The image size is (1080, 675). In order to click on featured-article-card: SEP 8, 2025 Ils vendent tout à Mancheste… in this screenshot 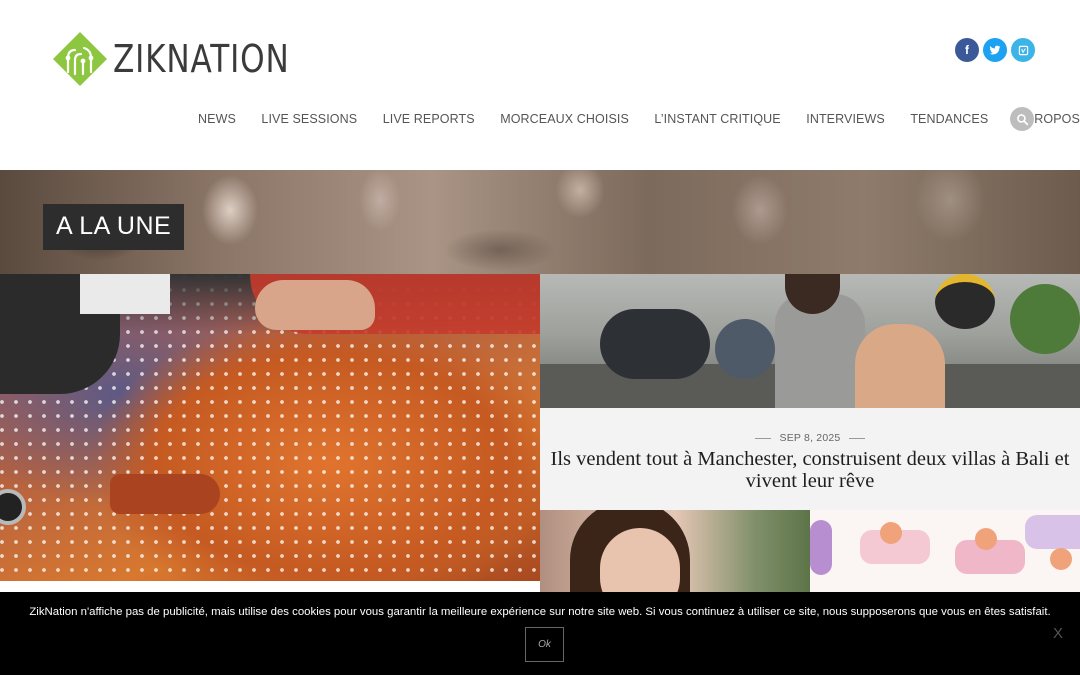, I will do `click(810, 459)`.